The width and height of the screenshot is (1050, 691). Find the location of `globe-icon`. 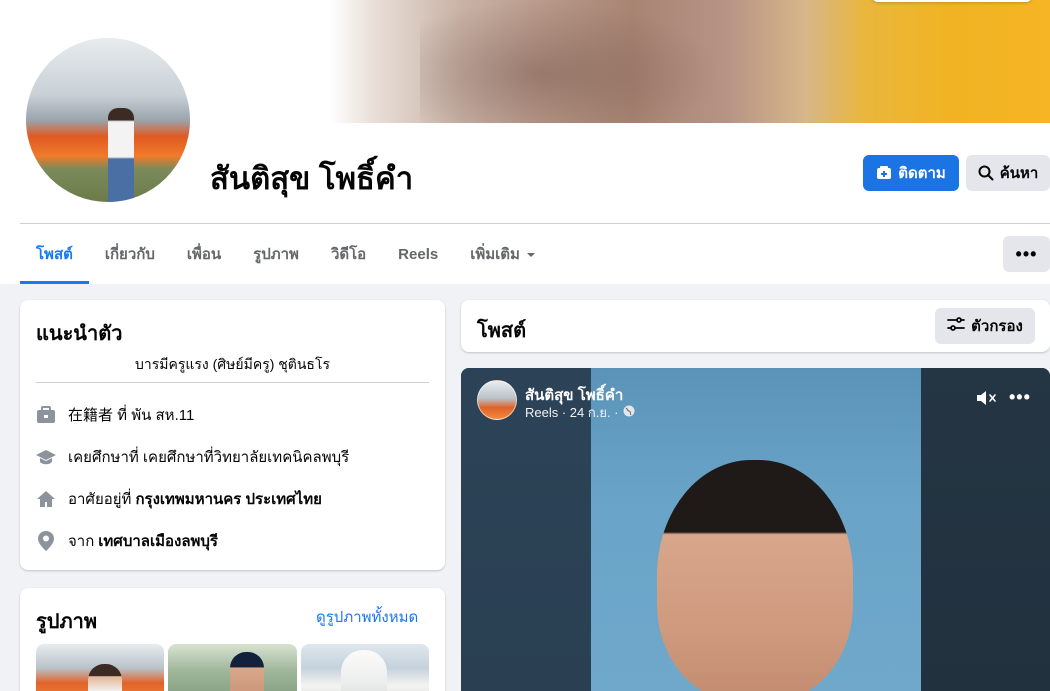

globe-icon is located at coordinates (629, 412).